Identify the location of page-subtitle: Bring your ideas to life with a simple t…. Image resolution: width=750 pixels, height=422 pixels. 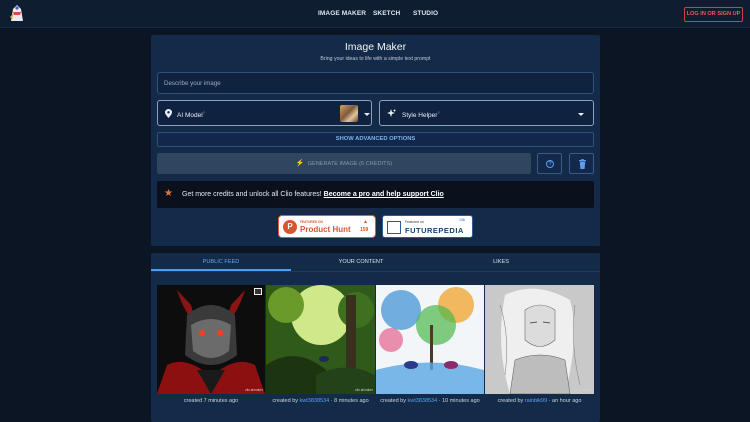
(375, 59).